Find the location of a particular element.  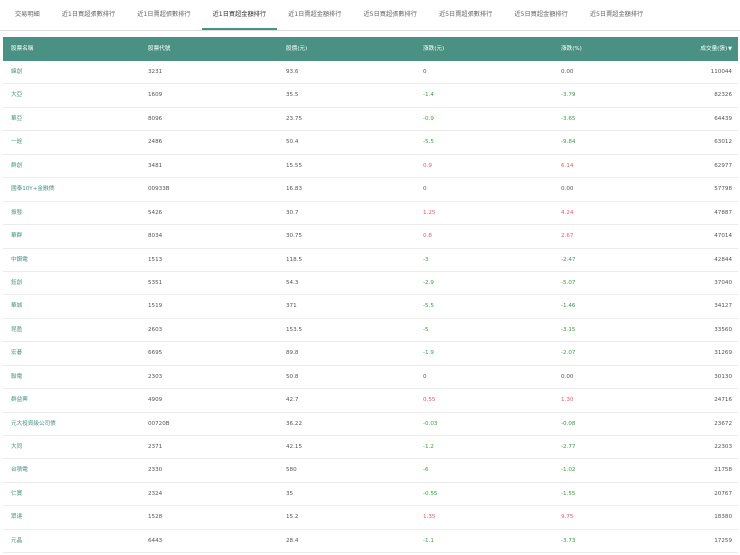

tab-2: 近1日賣超張數排行 is located at coordinates (163, 15).